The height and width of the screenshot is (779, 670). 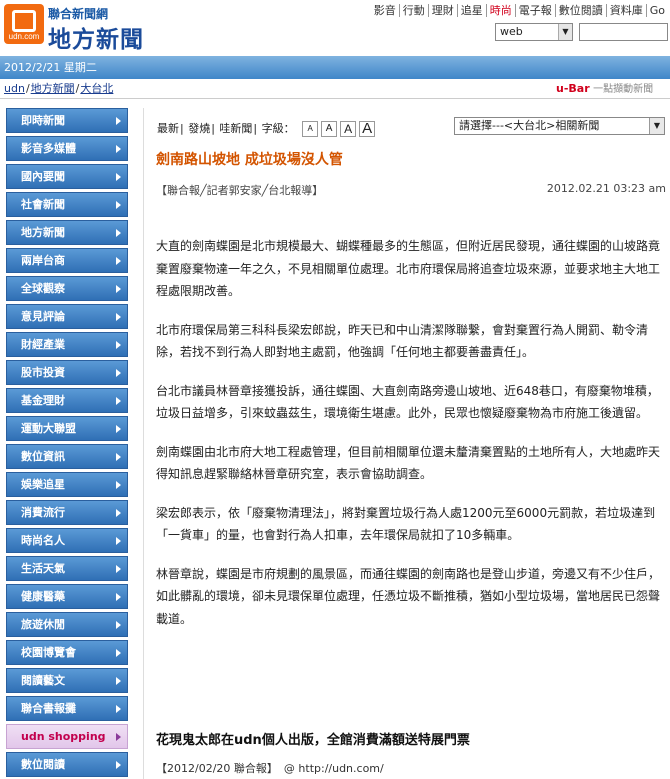 What do you see at coordinates (471, 10) in the screenshot?
I see `topnav-link-stars: 追星` at bounding box center [471, 10].